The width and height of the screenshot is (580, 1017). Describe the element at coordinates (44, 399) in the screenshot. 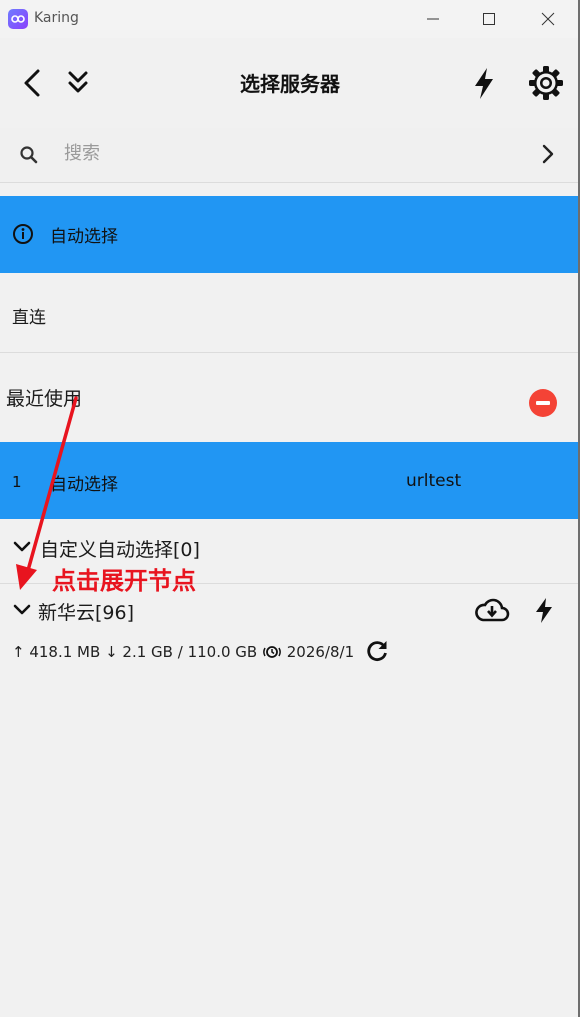

I see `recent-label: 最近使用` at that location.